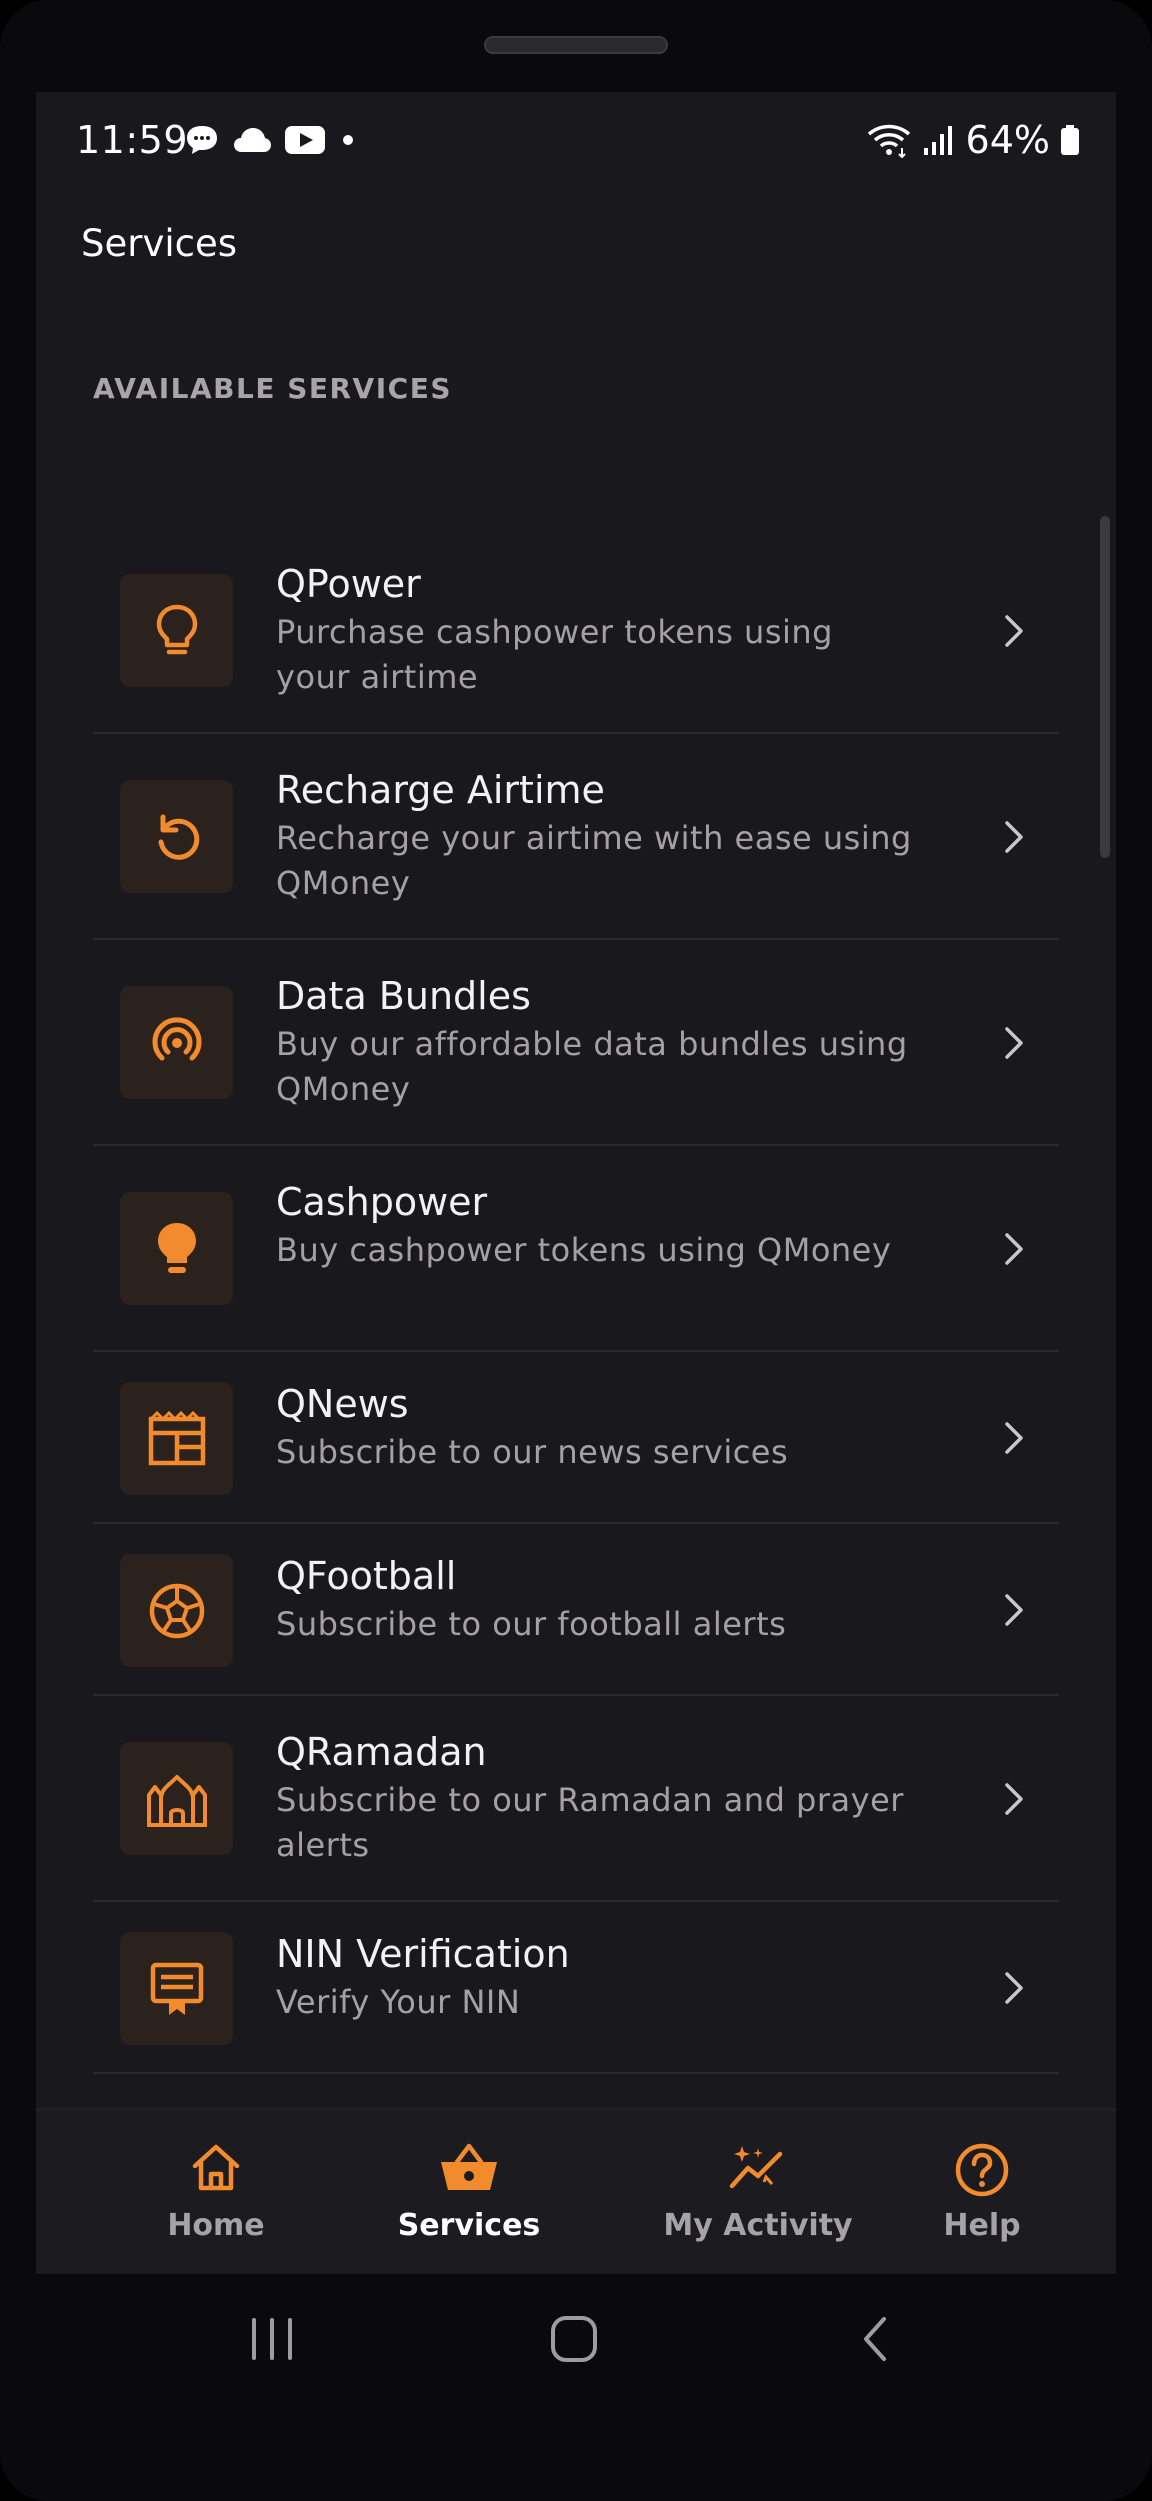  I want to click on service-title: QNews, so click(342, 1404).